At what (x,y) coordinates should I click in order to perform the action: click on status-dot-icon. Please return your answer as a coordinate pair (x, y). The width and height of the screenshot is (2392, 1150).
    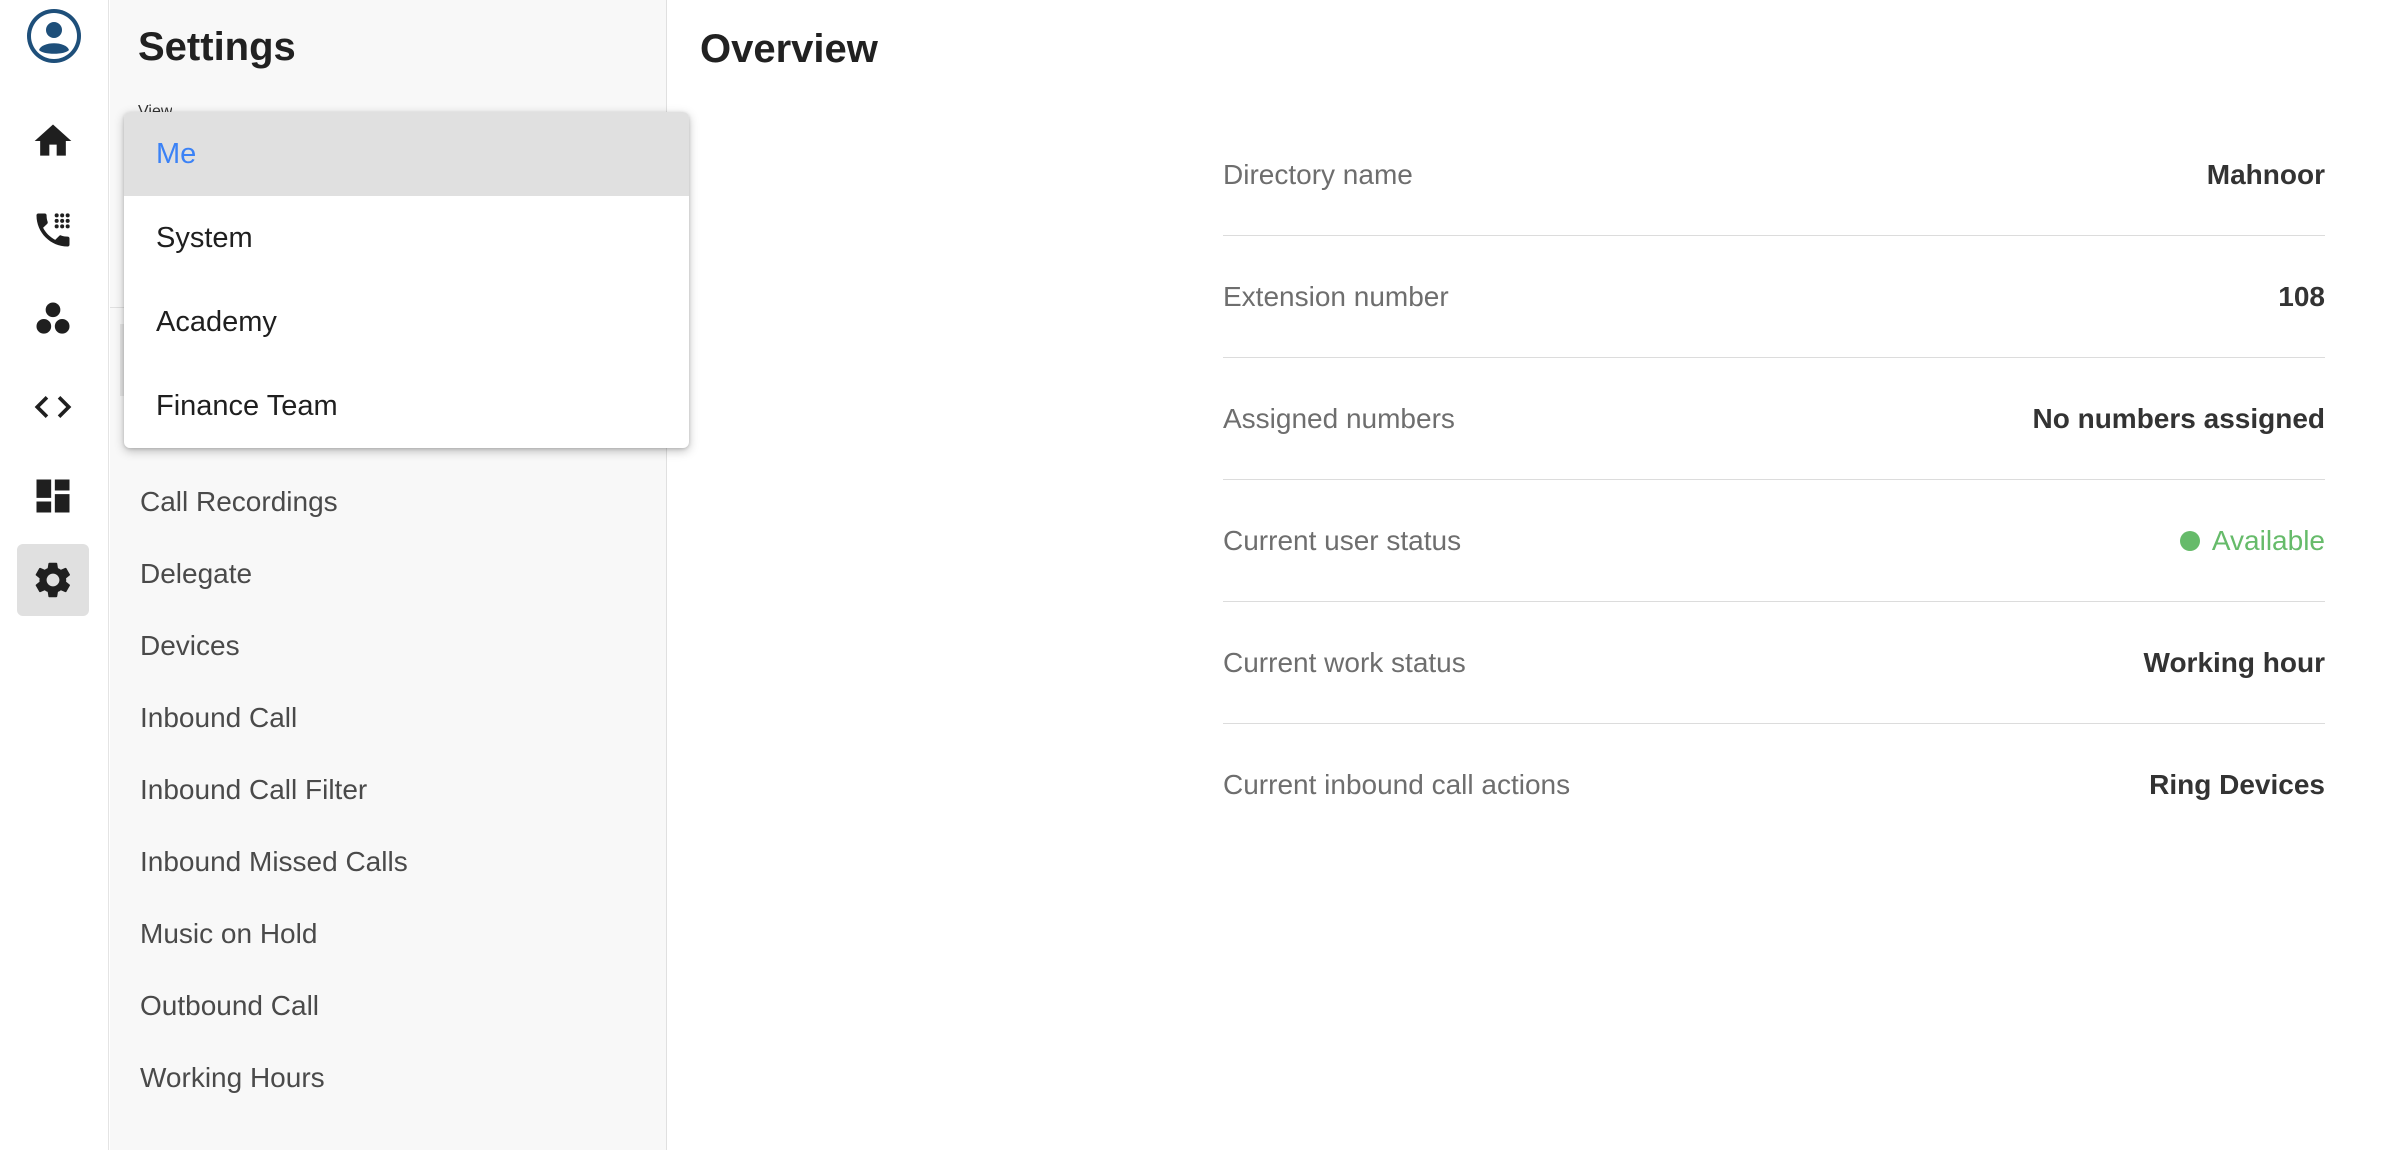
    Looking at the image, I should click on (2189, 540).